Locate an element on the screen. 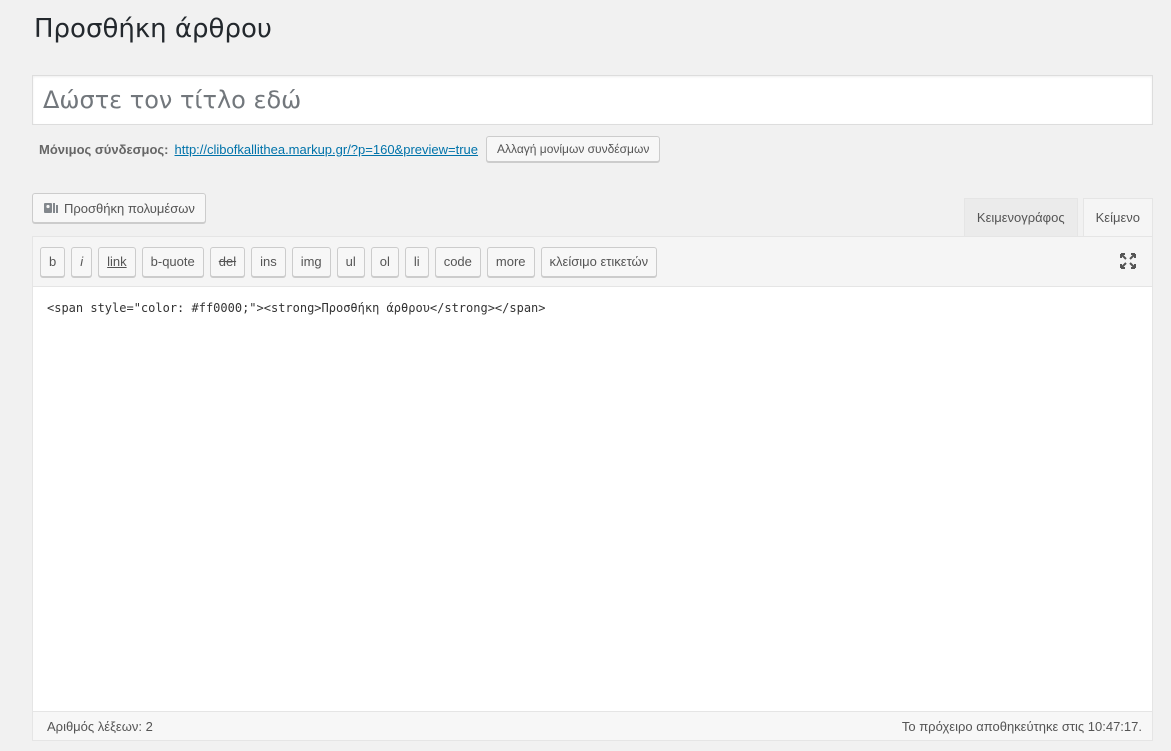 This screenshot has width=1171, height=751. qt-blockquote-button: b-quote is located at coordinates (172, 261).